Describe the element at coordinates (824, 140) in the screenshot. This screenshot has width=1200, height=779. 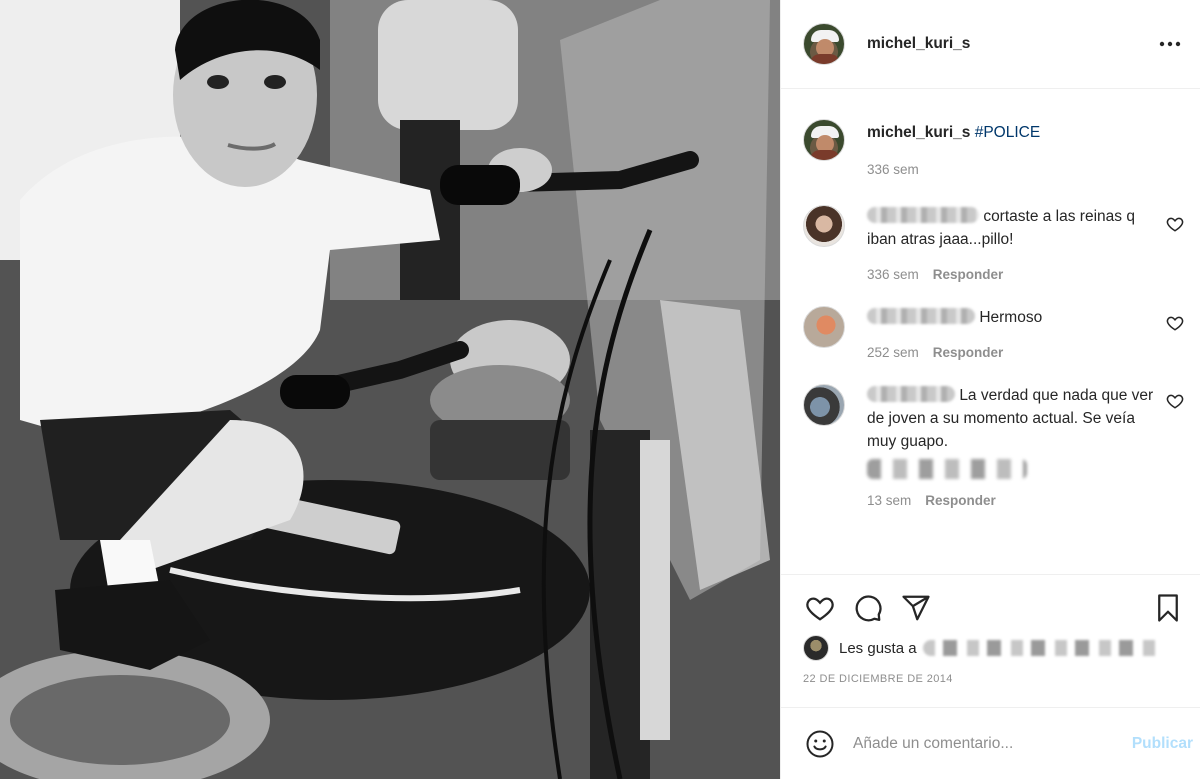
I see `caption-author-avatar` at that location.